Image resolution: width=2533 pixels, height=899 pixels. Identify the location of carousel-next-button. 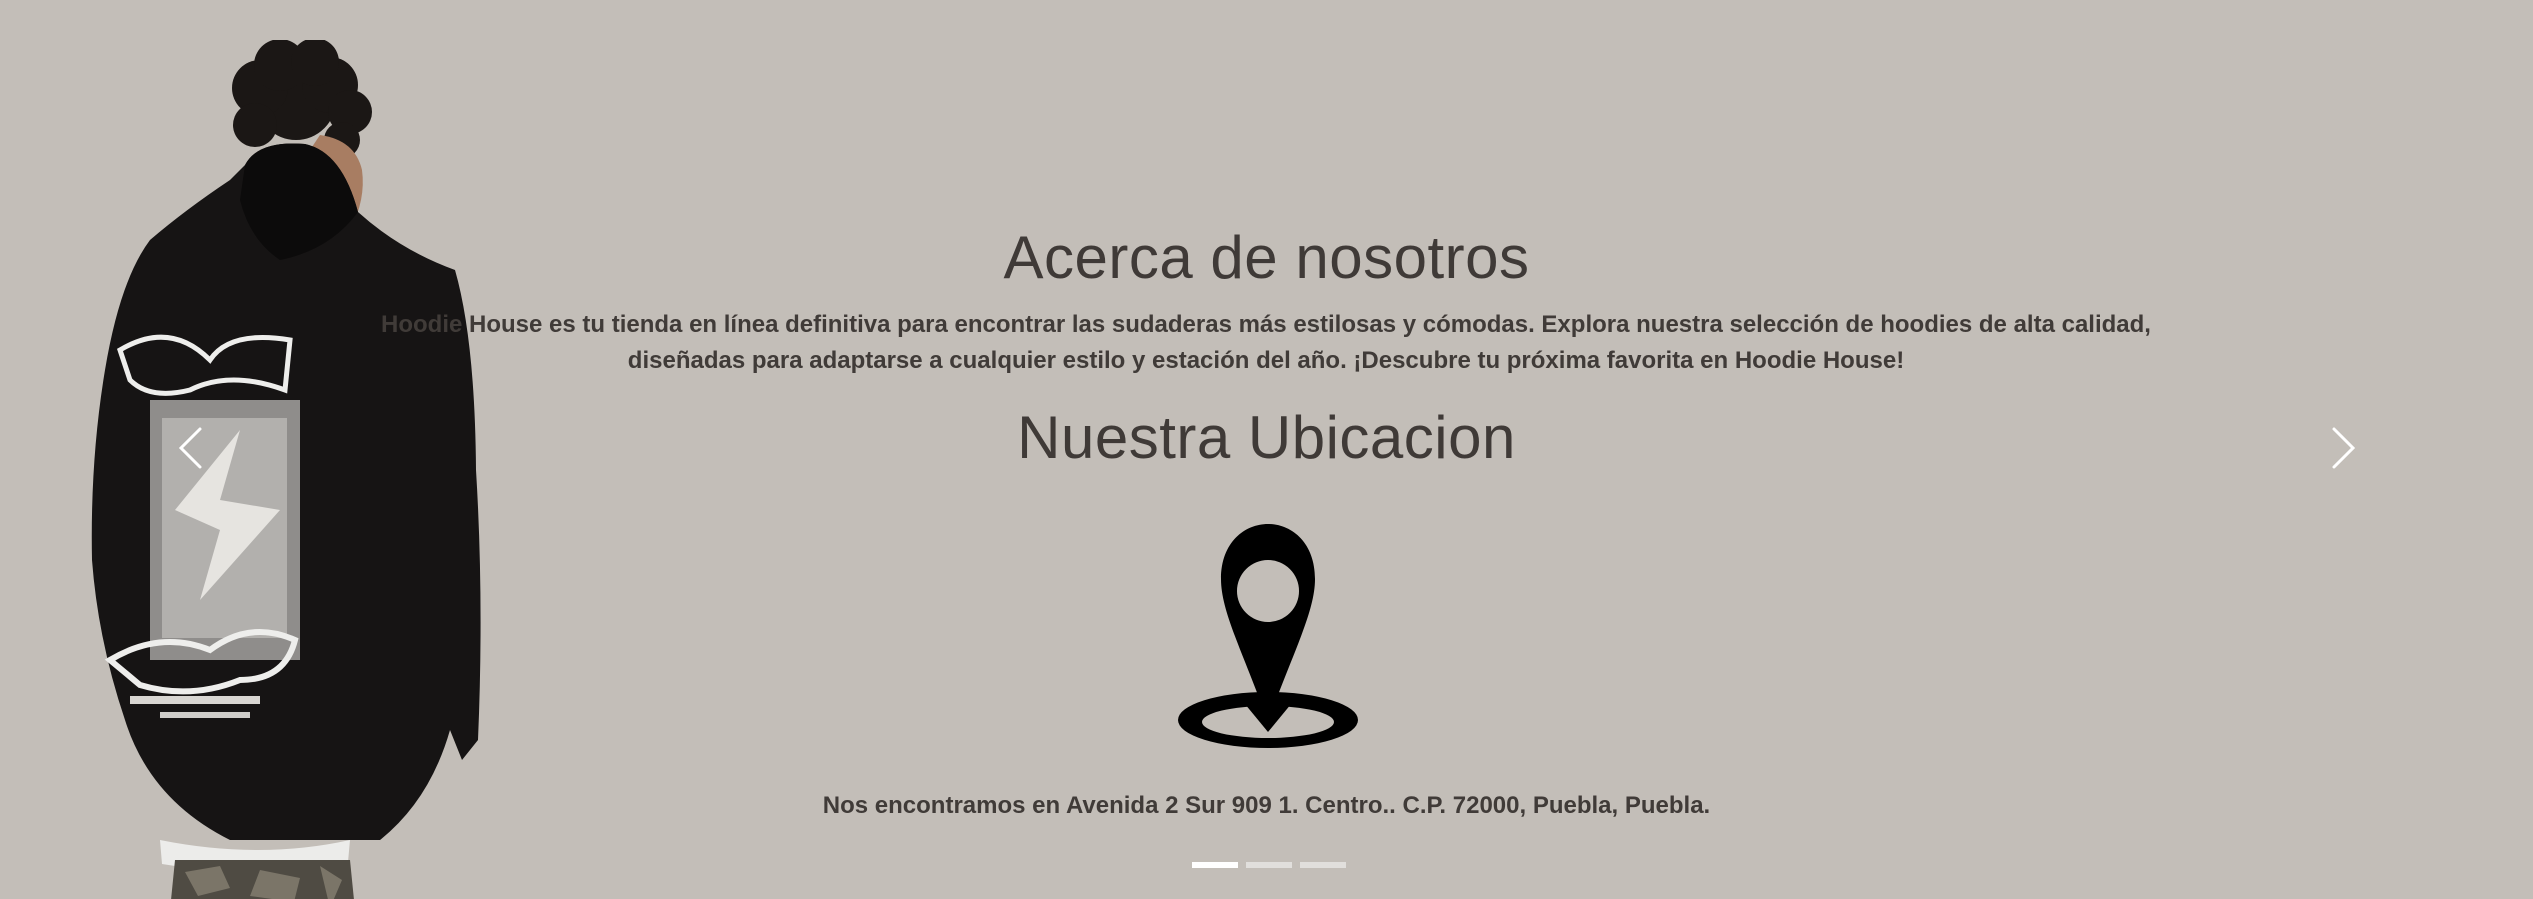
(2344, 448).